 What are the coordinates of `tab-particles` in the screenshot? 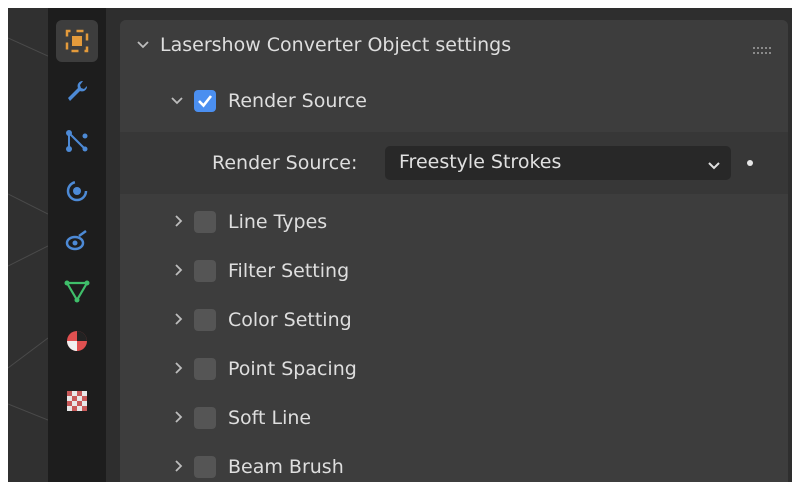 It's located at (77, 141).